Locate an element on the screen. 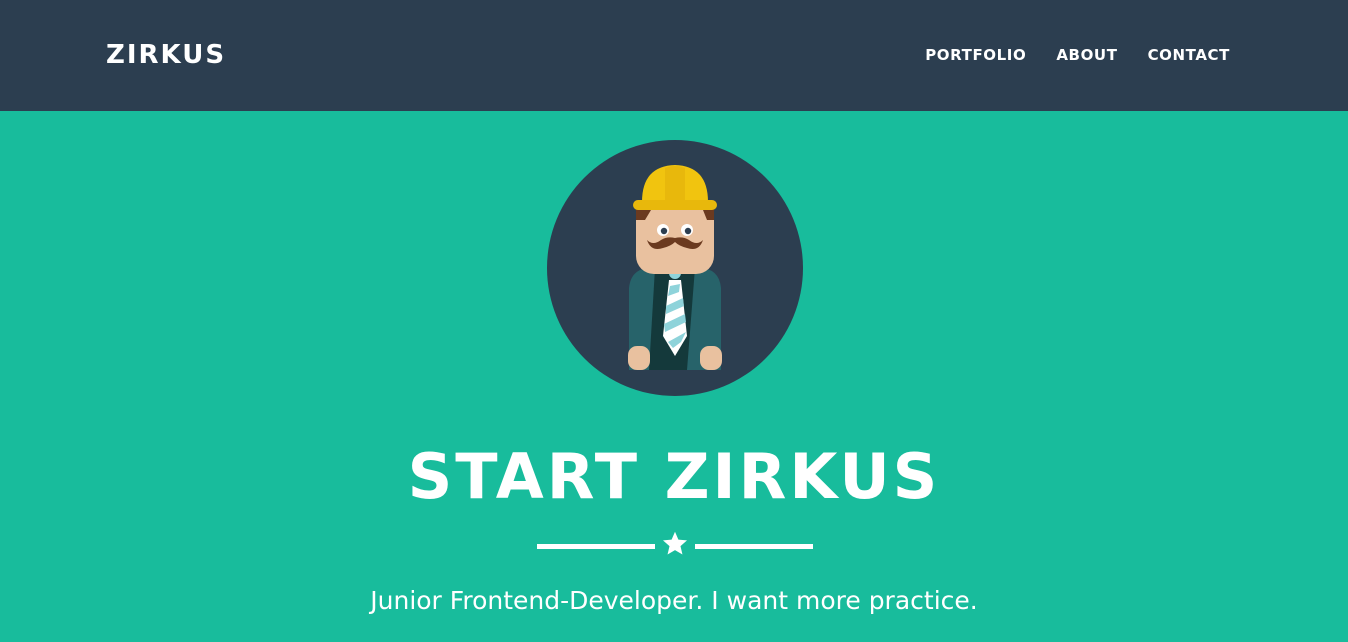 The width and height of the screenshot is (1348, 642). main-nav: PORTFOLIO ABOUT CONTACT is located at coordinates (1077, 55).